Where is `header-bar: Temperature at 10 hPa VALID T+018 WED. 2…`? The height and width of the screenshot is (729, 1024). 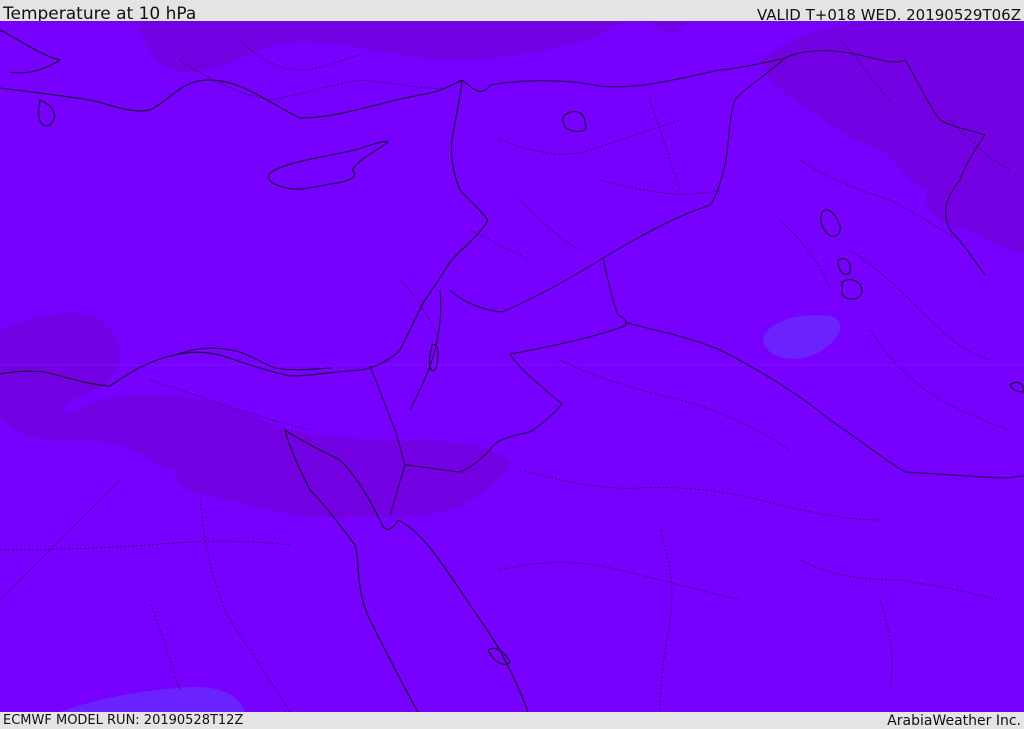 header-bar: Temperature at 10 hPa VALID T+018 WED. 2… is located at coordinates (512, 12).